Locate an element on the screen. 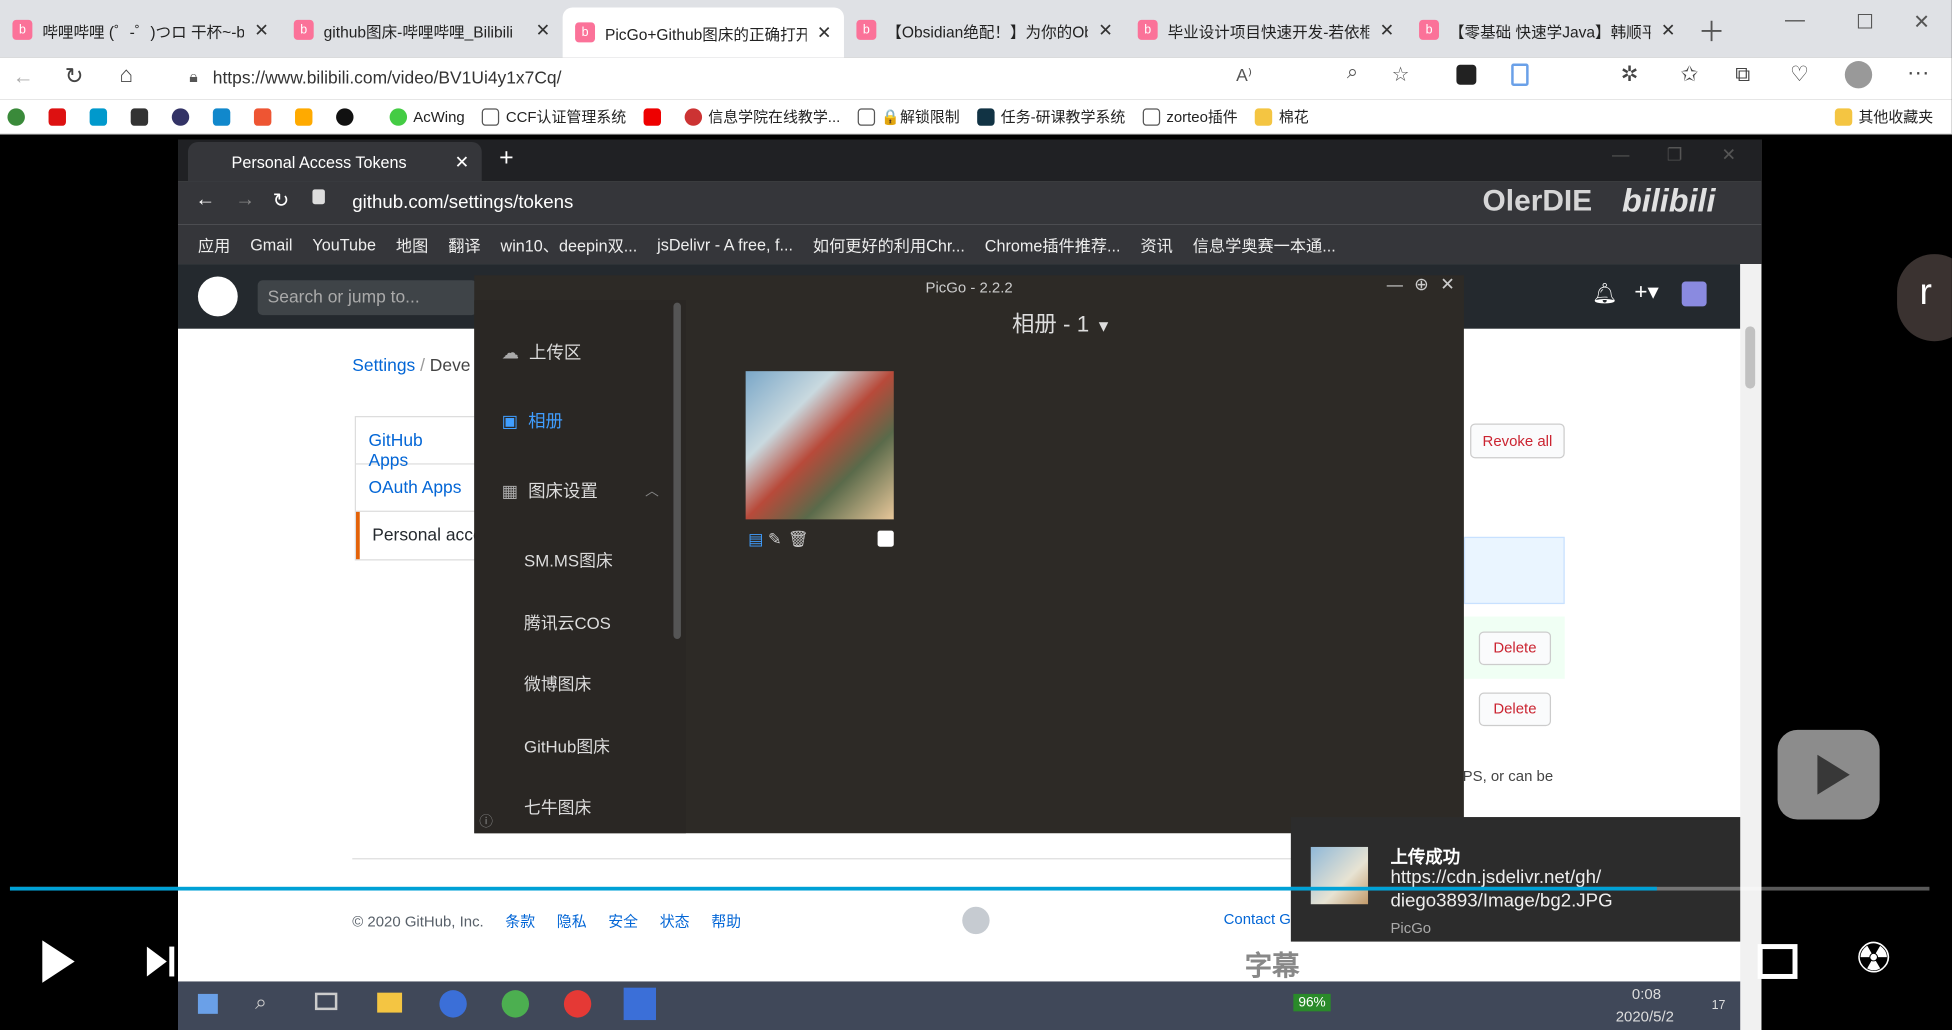 The width and height of the screenshot is (1952, 1030). submenu-weibo: 微博图床 is located at coordinates (557, 682).